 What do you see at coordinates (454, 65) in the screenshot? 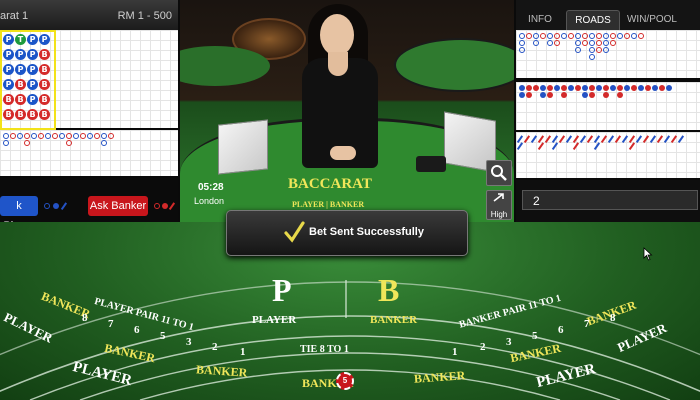
I see `background-table` at bounding box center [454, 65].